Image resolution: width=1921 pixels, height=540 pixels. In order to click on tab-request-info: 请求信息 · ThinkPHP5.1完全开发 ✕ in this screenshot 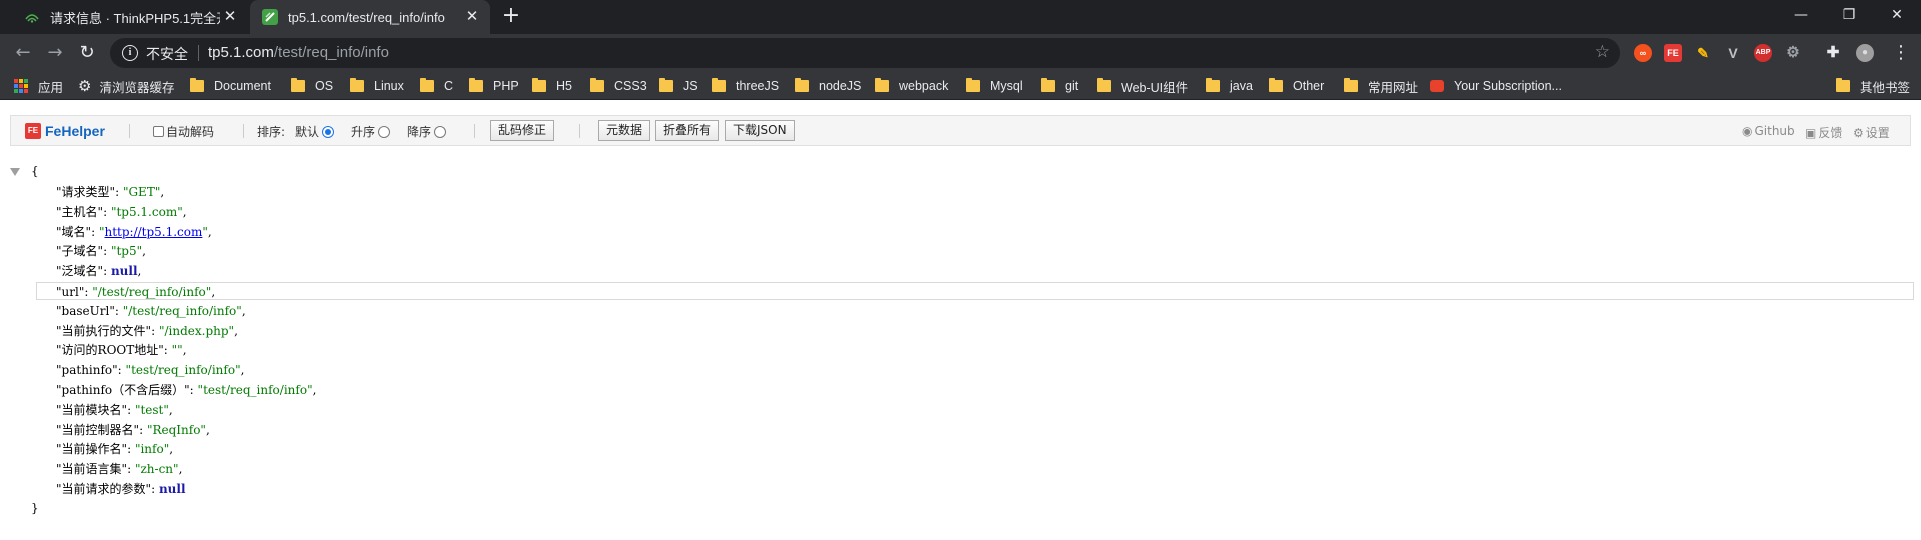, I will do `click(130, 17)`.